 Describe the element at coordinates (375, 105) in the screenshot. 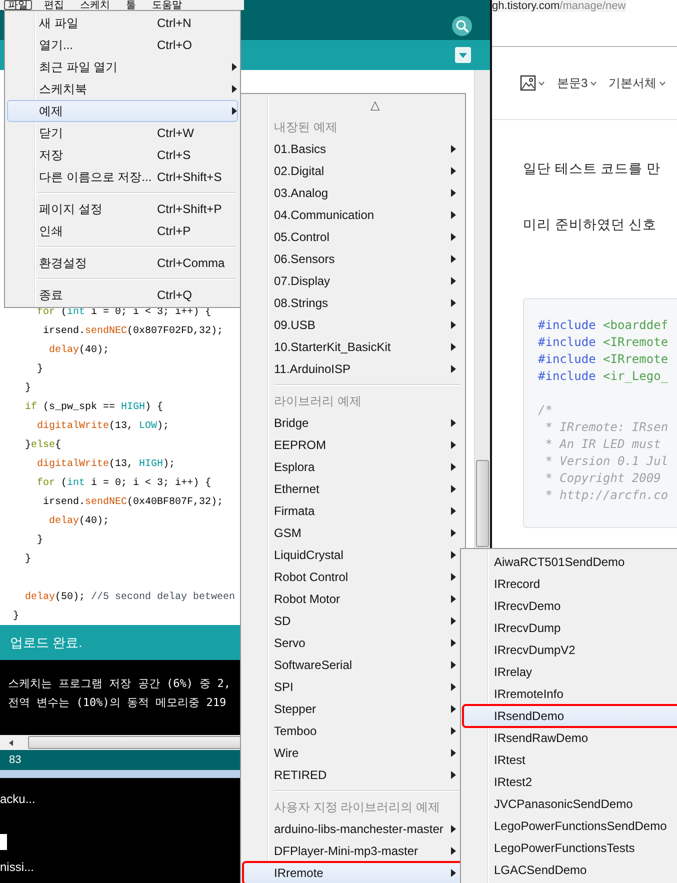

I see `scroll-up-arrow: △` at that location.